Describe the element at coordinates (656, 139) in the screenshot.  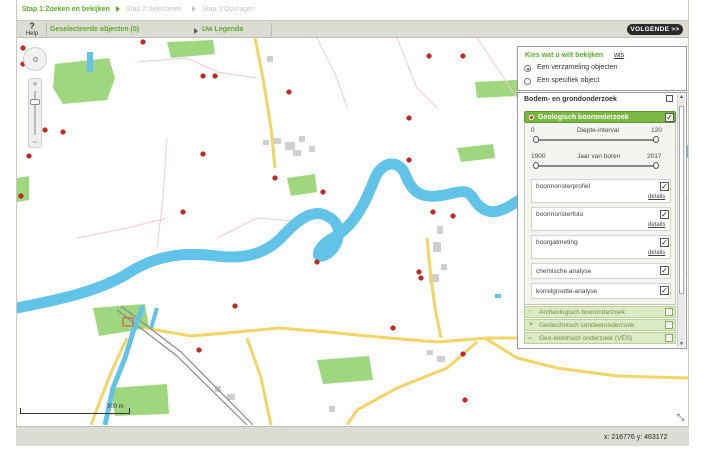
I see `depth-max-handle` at that location.